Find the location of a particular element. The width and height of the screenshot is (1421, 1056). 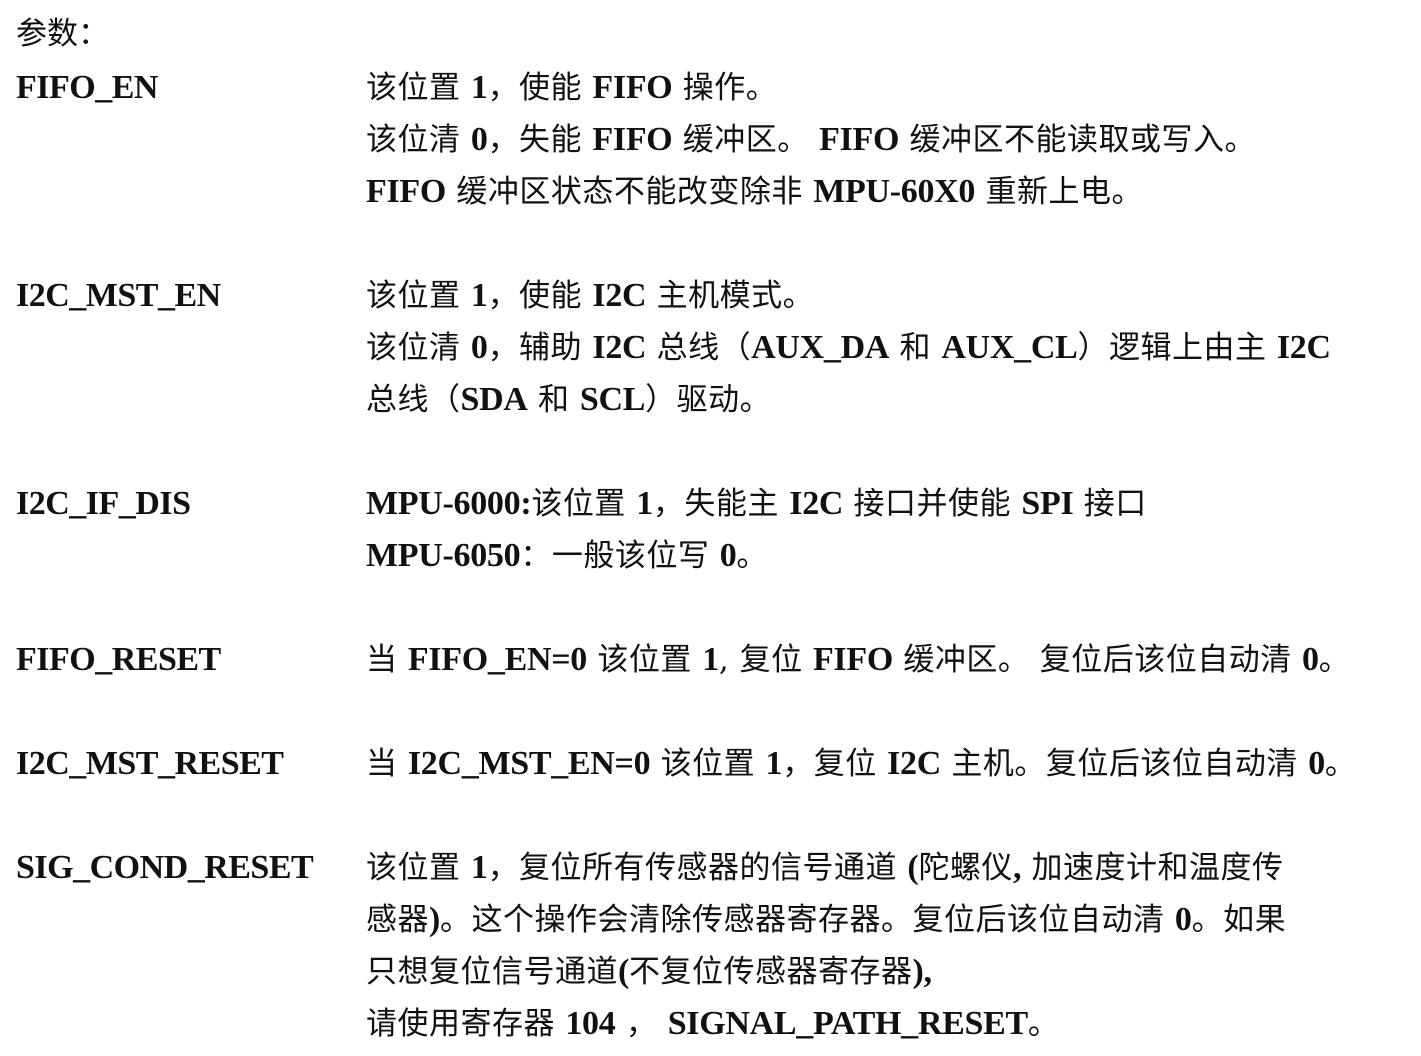

bold-term: SPI is located at coordinates (1047, 503).